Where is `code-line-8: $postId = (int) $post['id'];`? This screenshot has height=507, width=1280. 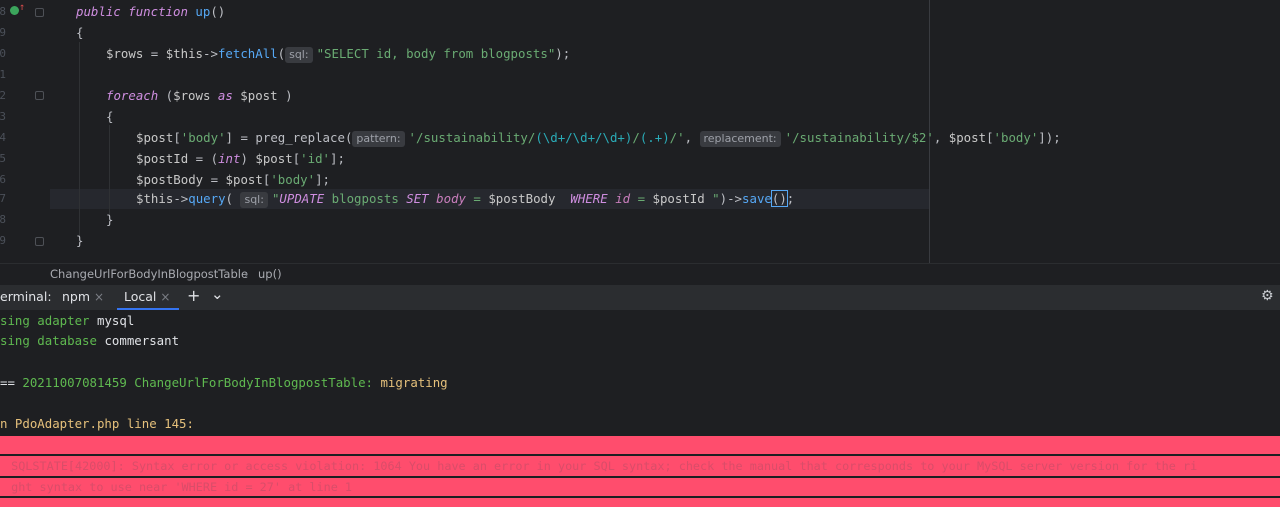
code-line-8: $postId = (int) $post['id']; is located at coordinates (240, 158).